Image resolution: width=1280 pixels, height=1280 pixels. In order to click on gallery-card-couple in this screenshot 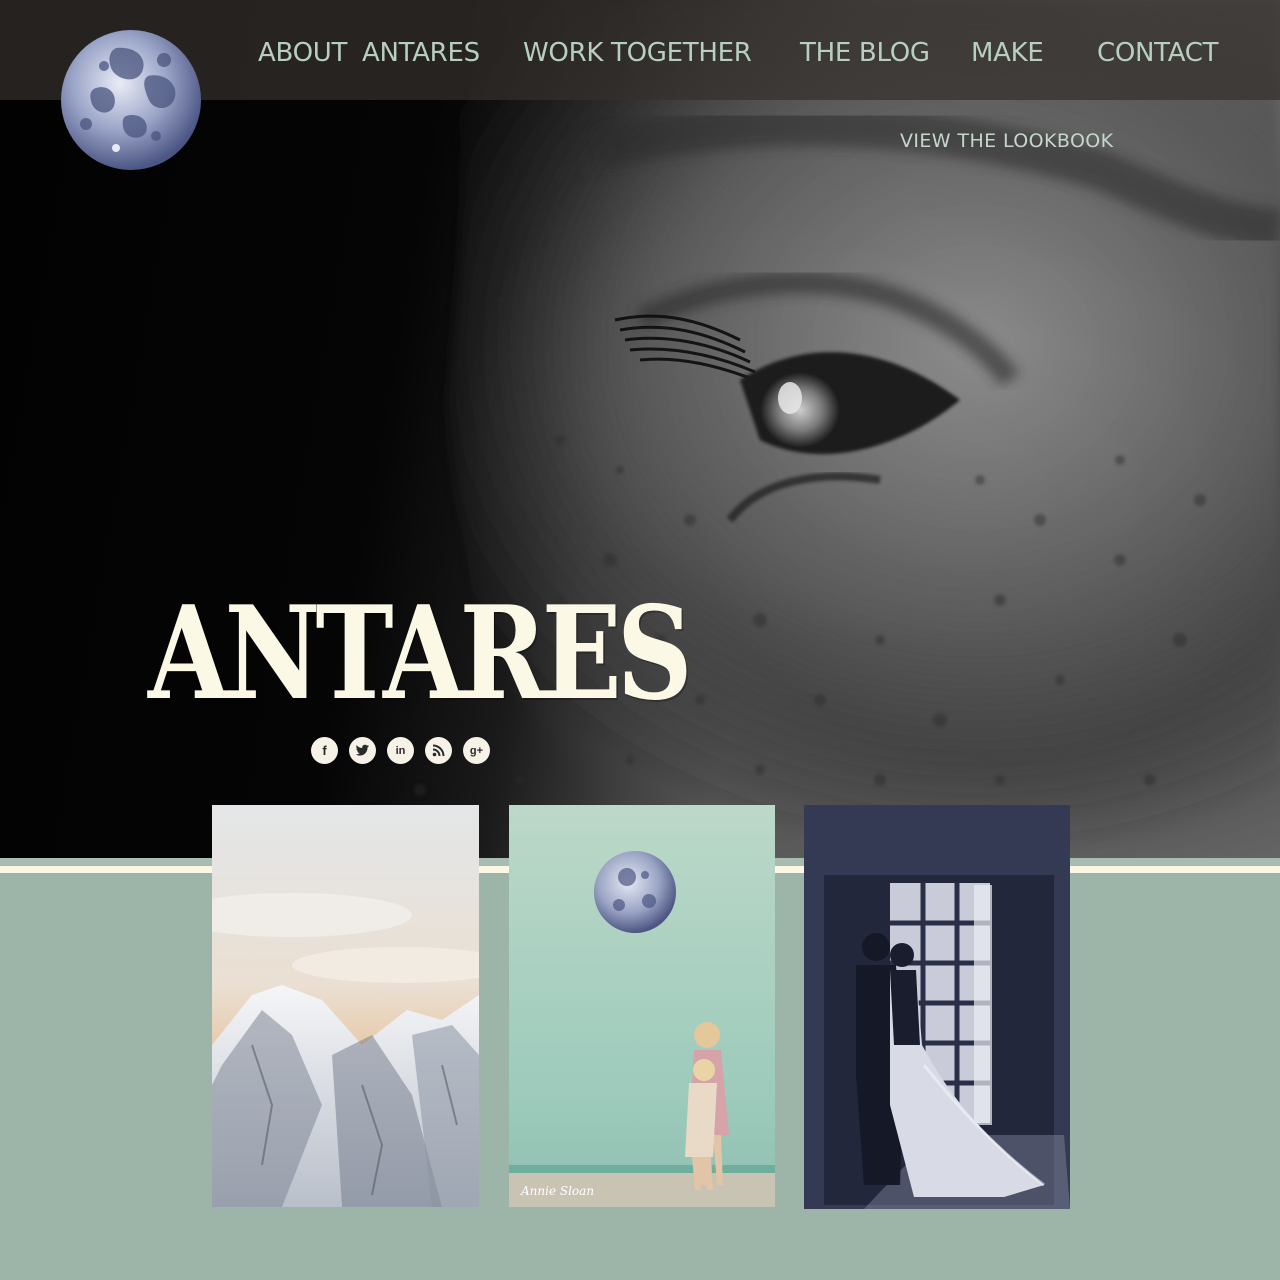, I will do `click(937, 1007)`.